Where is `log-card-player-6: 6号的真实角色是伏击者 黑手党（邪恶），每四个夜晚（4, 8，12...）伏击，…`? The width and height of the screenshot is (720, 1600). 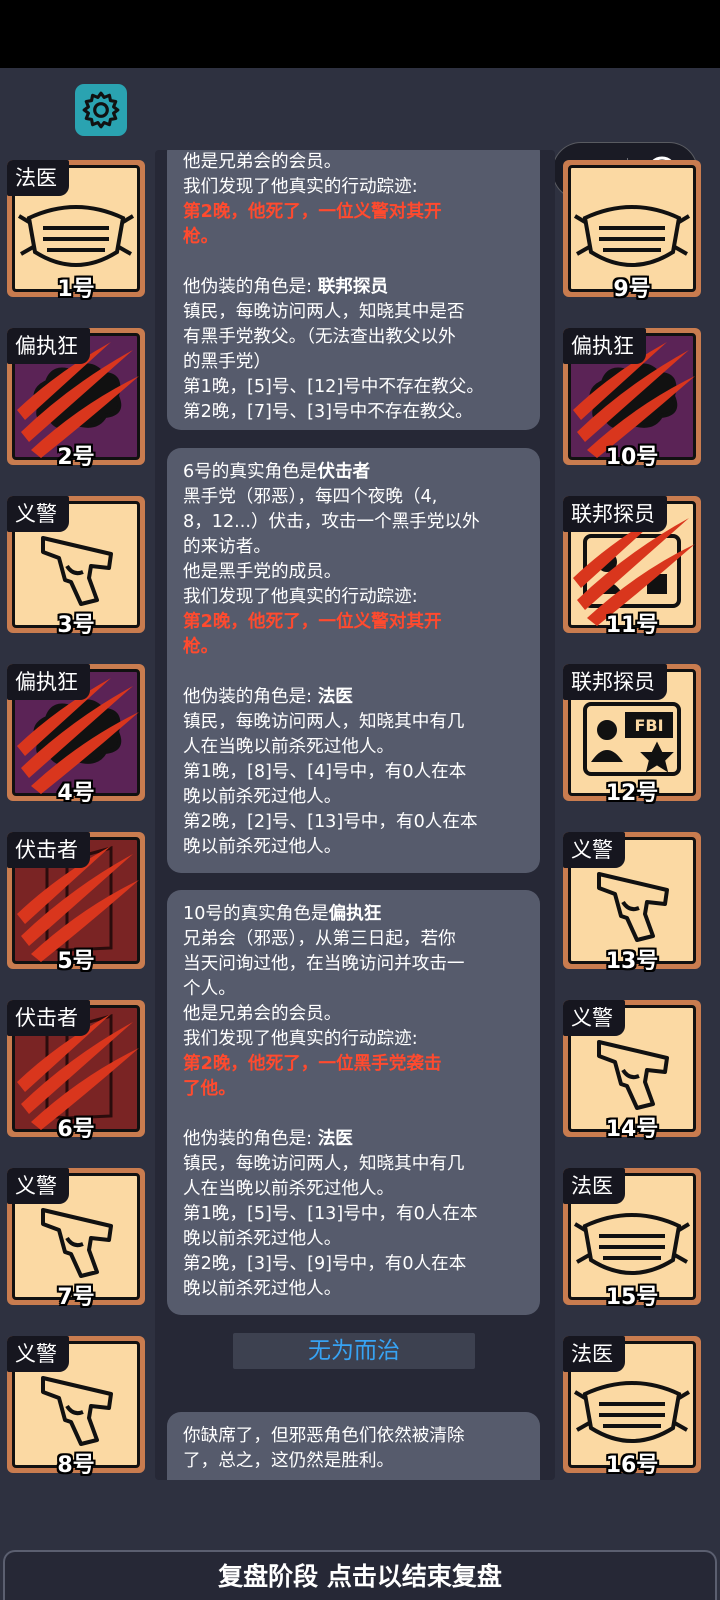
log-card-player-6: 6号的真实角色是伏击者 黑手党（邪恶），每四个夜晚（4, 8，12...）伏击，… is located at coordinates (353, 660).